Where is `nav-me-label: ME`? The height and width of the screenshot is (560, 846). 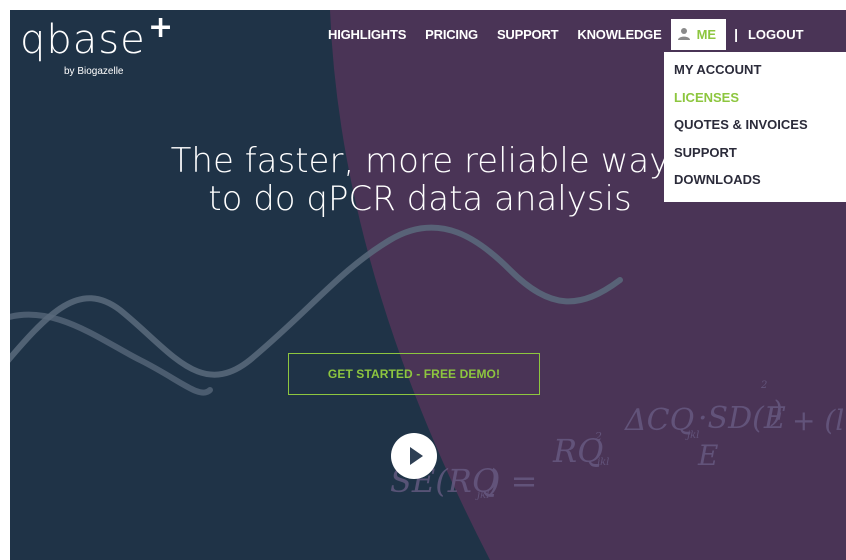
nav-me-label: ME is located at coordinates (706, 34).